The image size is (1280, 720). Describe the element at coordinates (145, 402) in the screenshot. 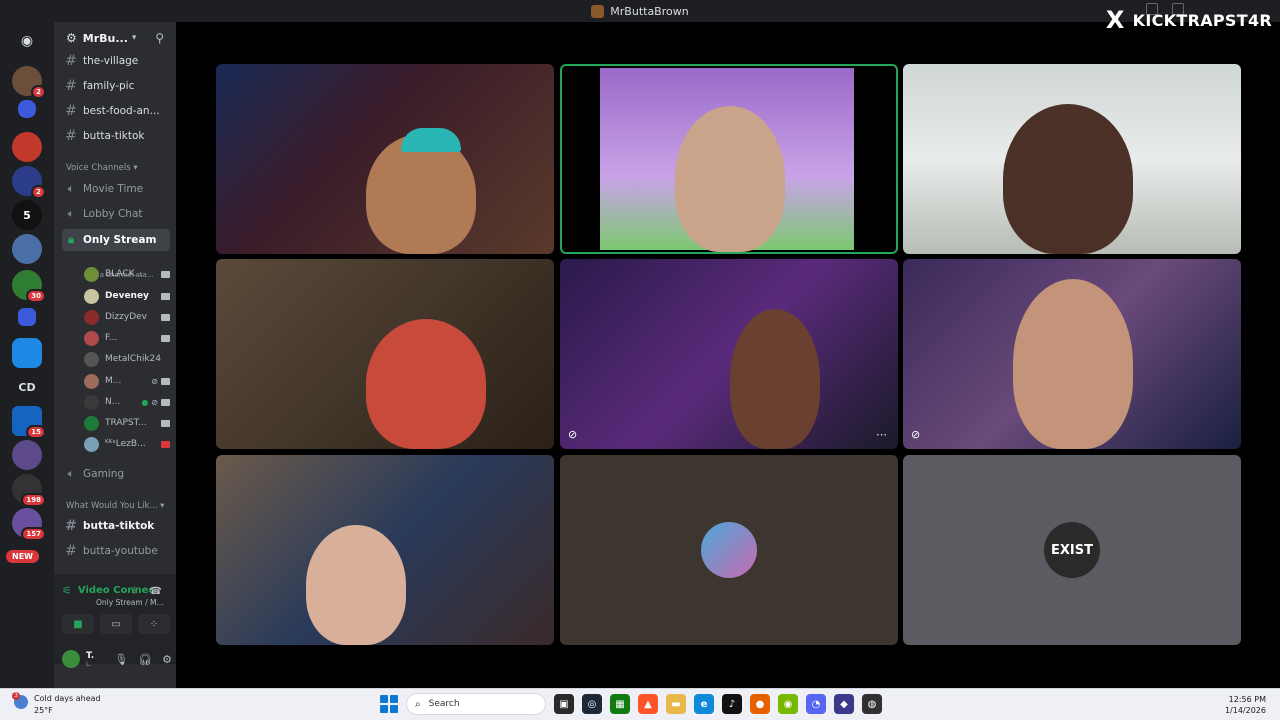

I see `status-icon: ●` at that location.